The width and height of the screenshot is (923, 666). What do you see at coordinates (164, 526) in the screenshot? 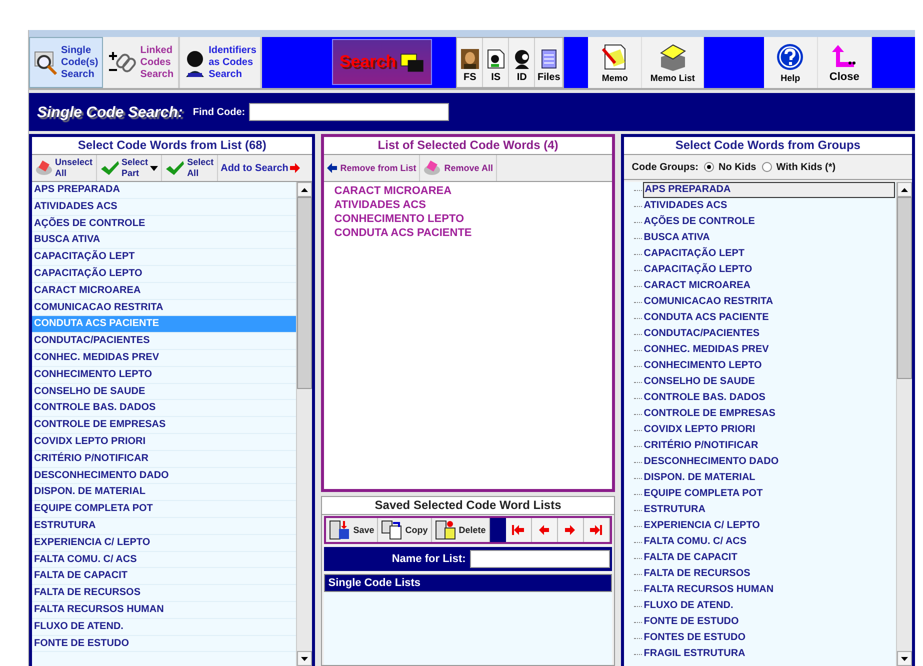
I see `list-item: ESTRUTURA` at bounding box center [164, 526].